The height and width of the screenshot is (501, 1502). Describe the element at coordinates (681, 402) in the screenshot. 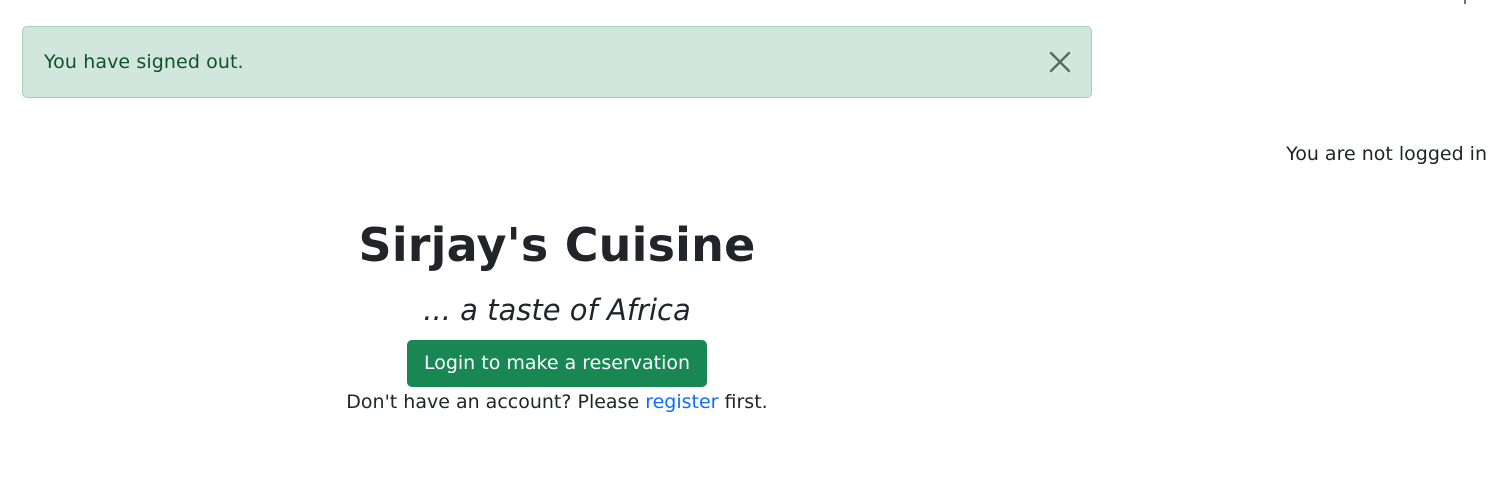

I see `register-link: register` at that location.